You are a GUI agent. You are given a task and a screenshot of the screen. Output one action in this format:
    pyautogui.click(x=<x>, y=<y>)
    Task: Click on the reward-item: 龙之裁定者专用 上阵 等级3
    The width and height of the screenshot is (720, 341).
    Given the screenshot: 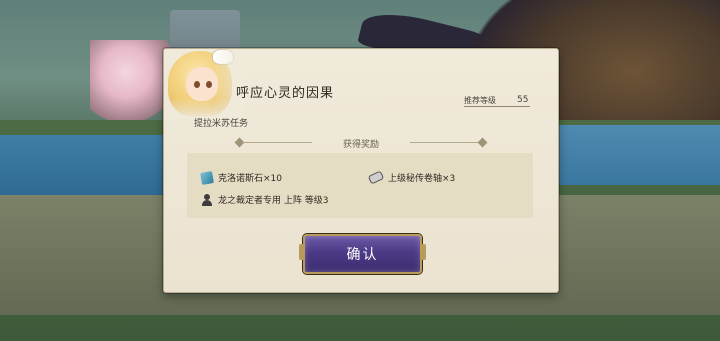 What is the action you would take?
    pyautogui.click(x=264, y=199)
    